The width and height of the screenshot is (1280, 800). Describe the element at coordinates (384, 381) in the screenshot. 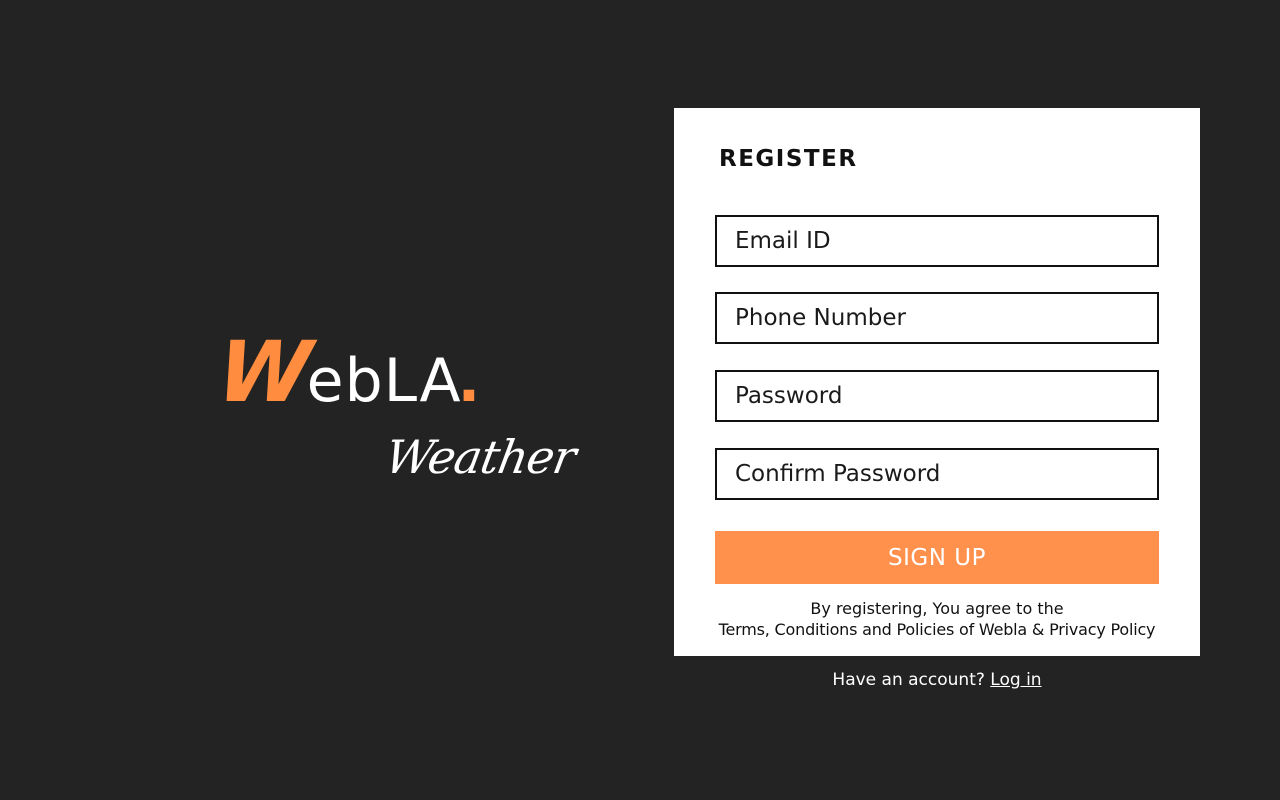

I see `logo-rest-text: ebLA` at that location.